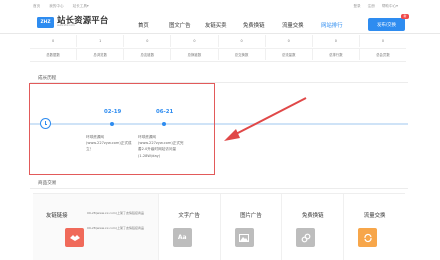 Image resolution: width=440 pixels, height=260 pixels. Describe the element at coordinates (219, 188) in the screenshot. I see `products-section-divider` at that location.